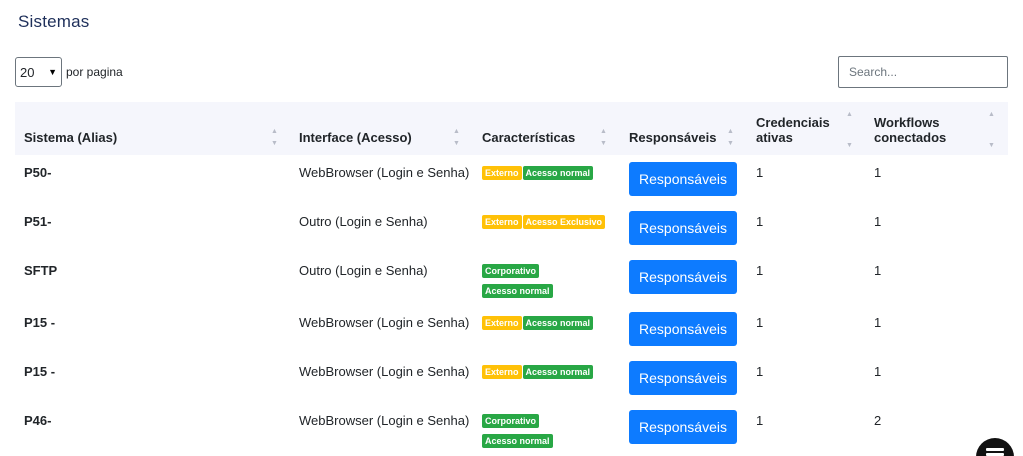 The height and width of the screenshot is (456, 1023). I want to click on header-interface: Interface (Acesso) ▲ ▼, so click(381, 128).